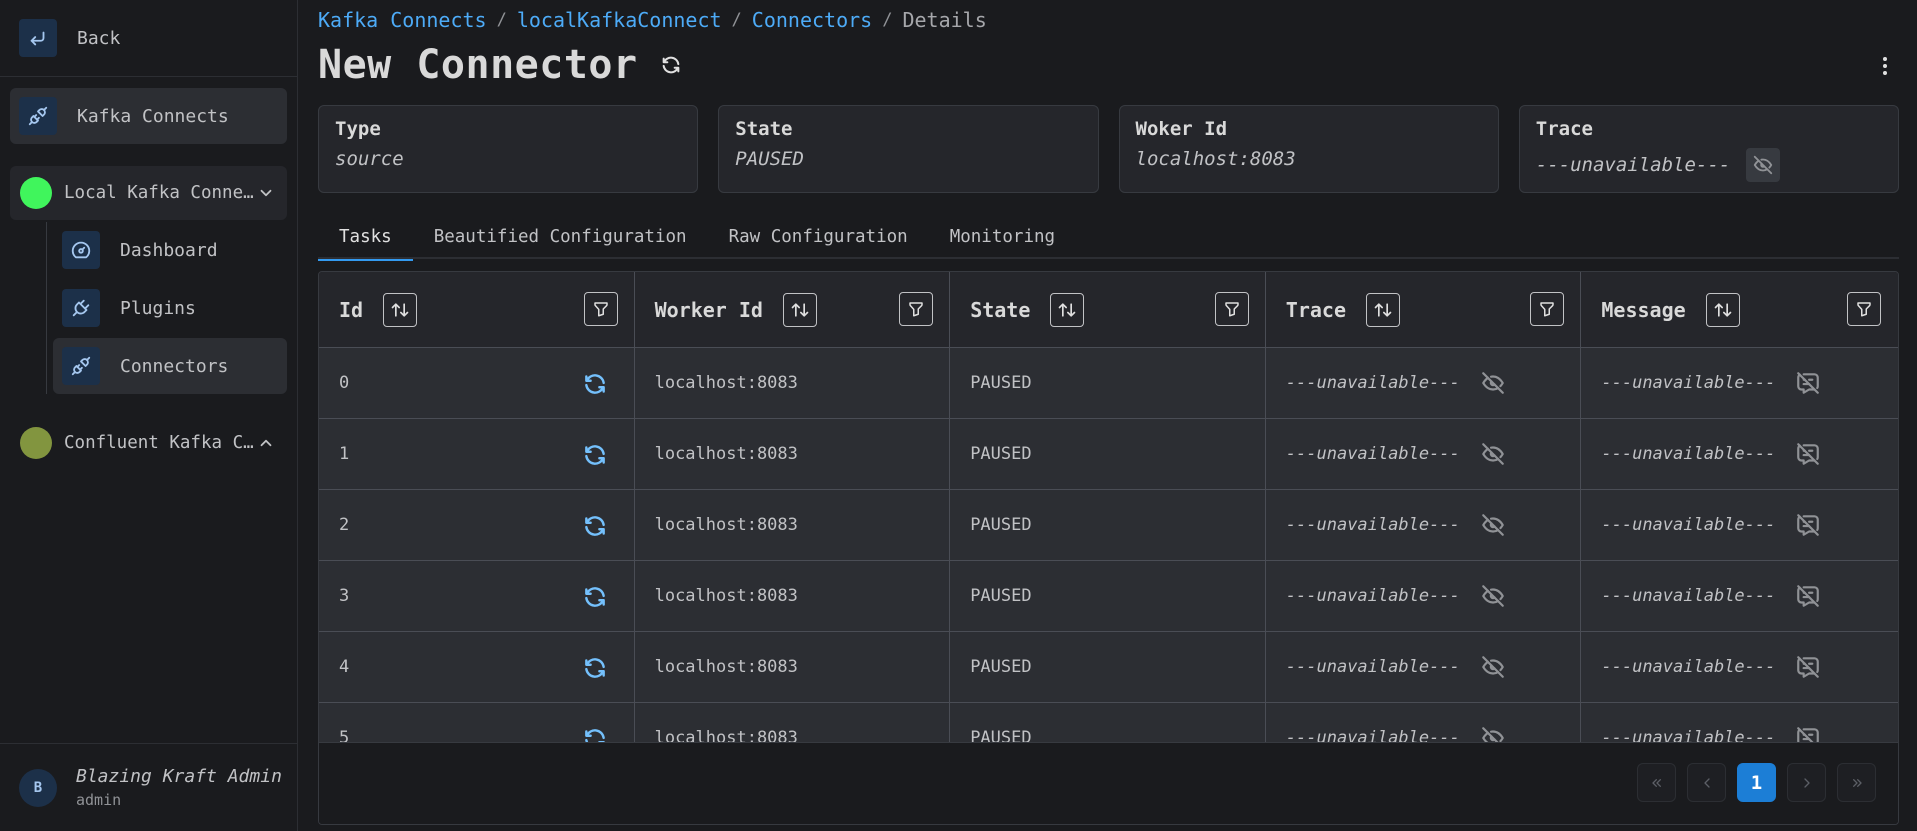 The image size is (1917, 831). I want to click on breadcrumb-link-local-kafka-connect: localKafkaConnect, so click(619, 20).